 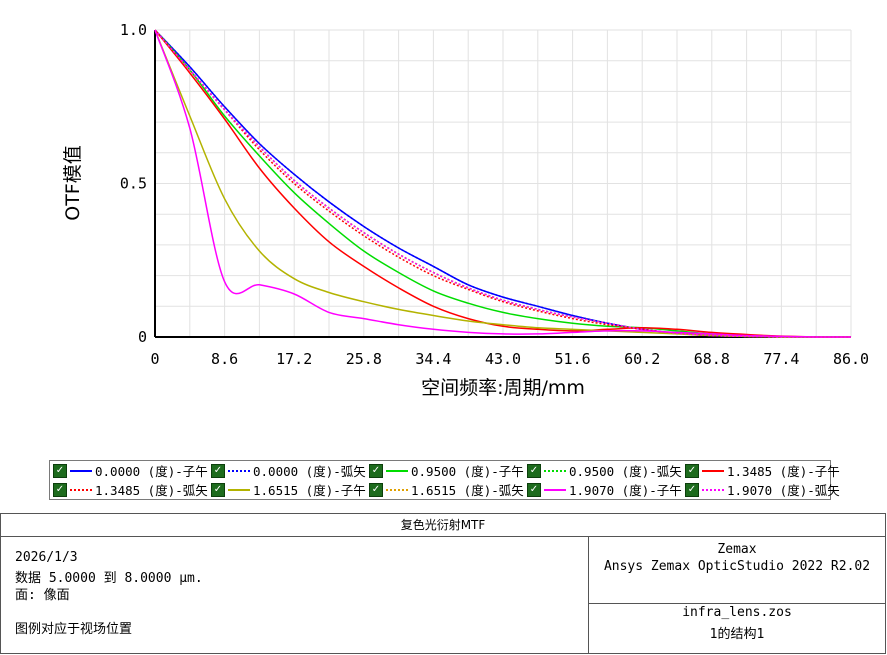 I want to click on x-tick-labels: 0 8.6 17.2 25.8 34.4 43.0 51.6 60.2 68.8 77.4 86.0, so click(x=509, y=359).